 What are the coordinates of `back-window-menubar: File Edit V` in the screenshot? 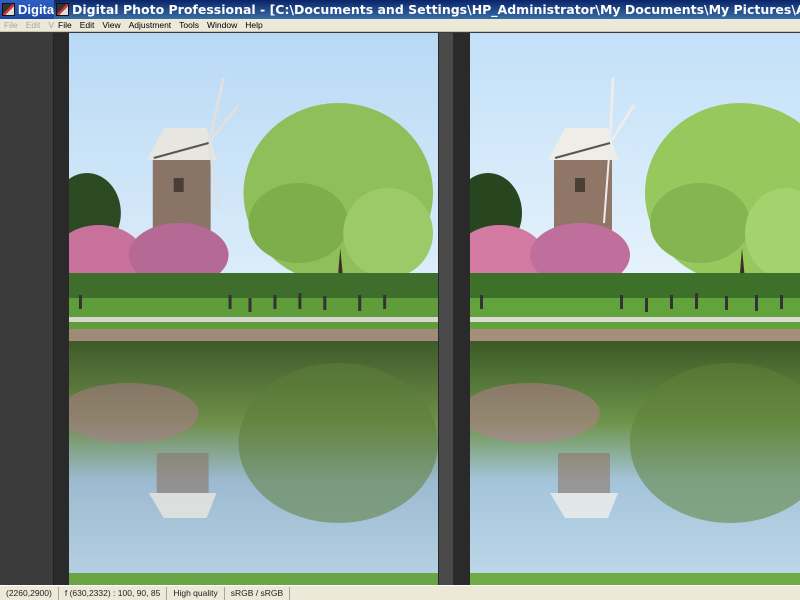 It's located at (27, 25).